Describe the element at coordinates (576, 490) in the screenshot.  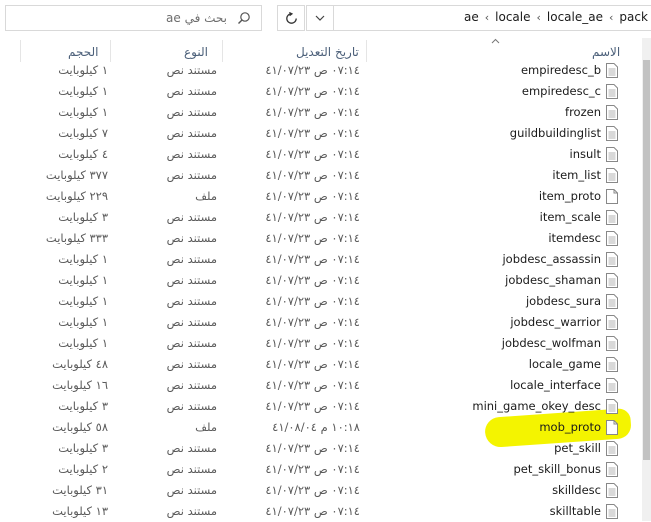
I see `file-name: skilldesc` at that location.